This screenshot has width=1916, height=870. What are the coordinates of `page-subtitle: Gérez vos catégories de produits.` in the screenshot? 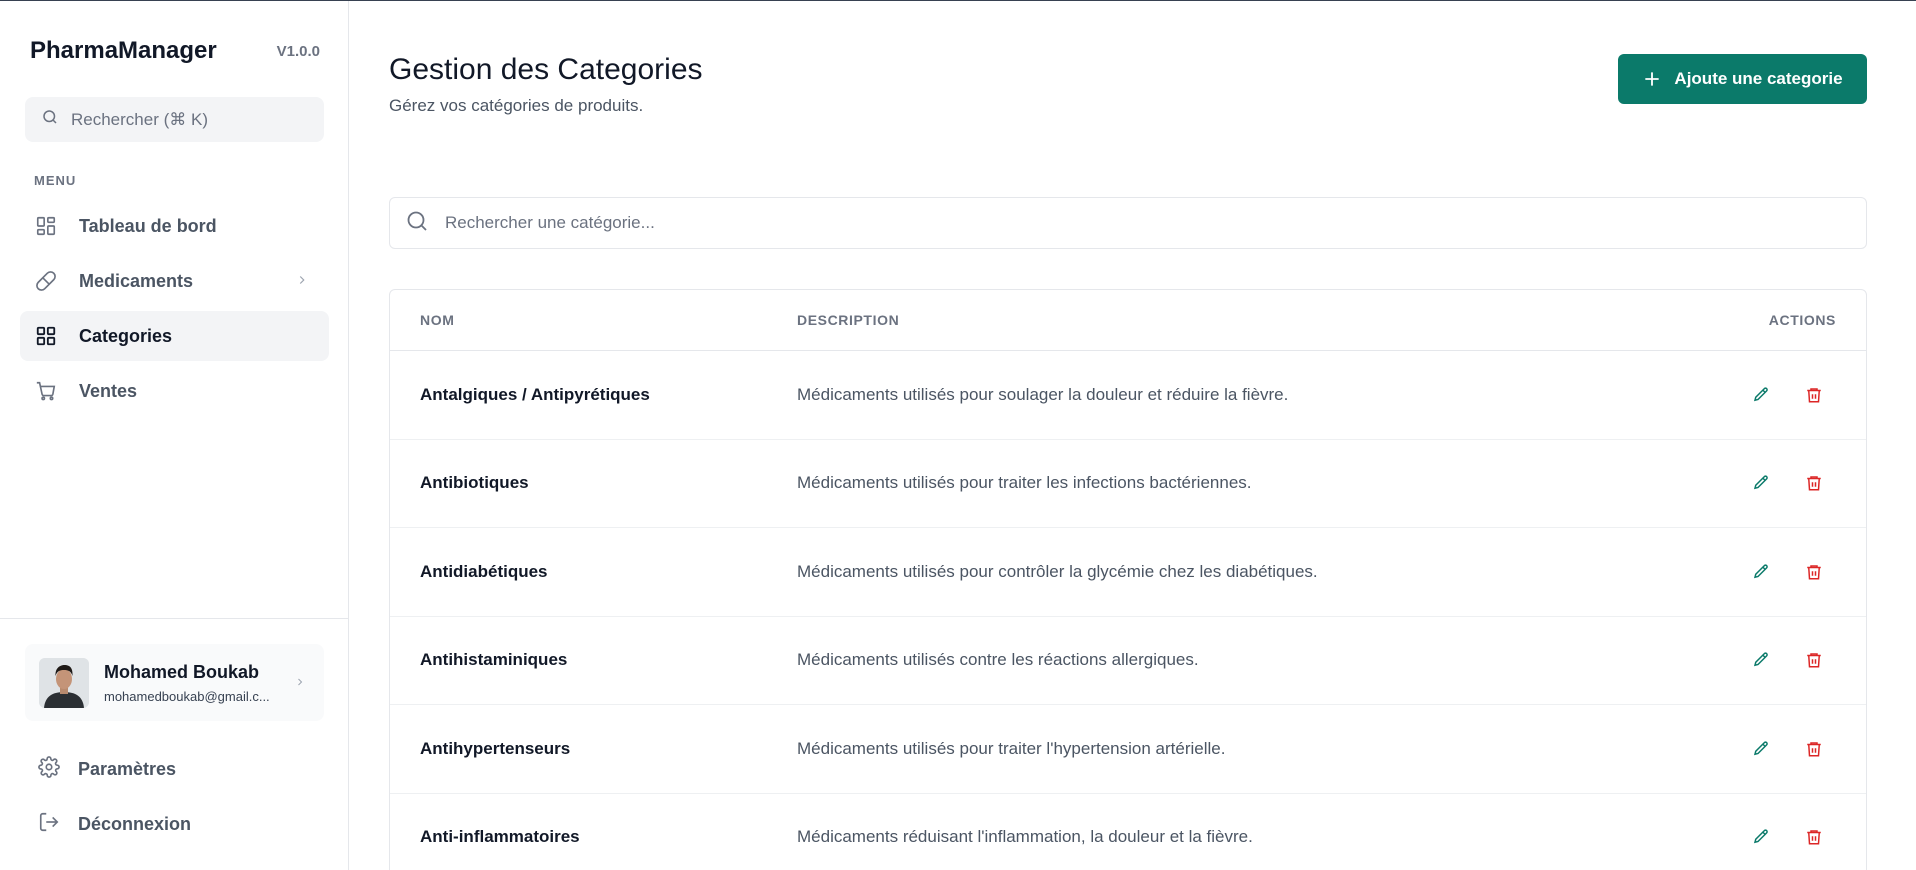 It's located at (516, 105).